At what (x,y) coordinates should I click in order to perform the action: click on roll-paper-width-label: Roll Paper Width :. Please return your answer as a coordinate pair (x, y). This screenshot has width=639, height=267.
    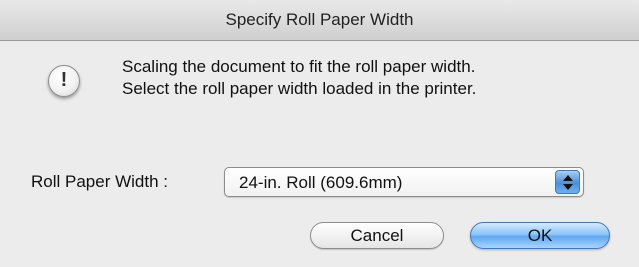
    Looking at the image, I should click on (99, 181).